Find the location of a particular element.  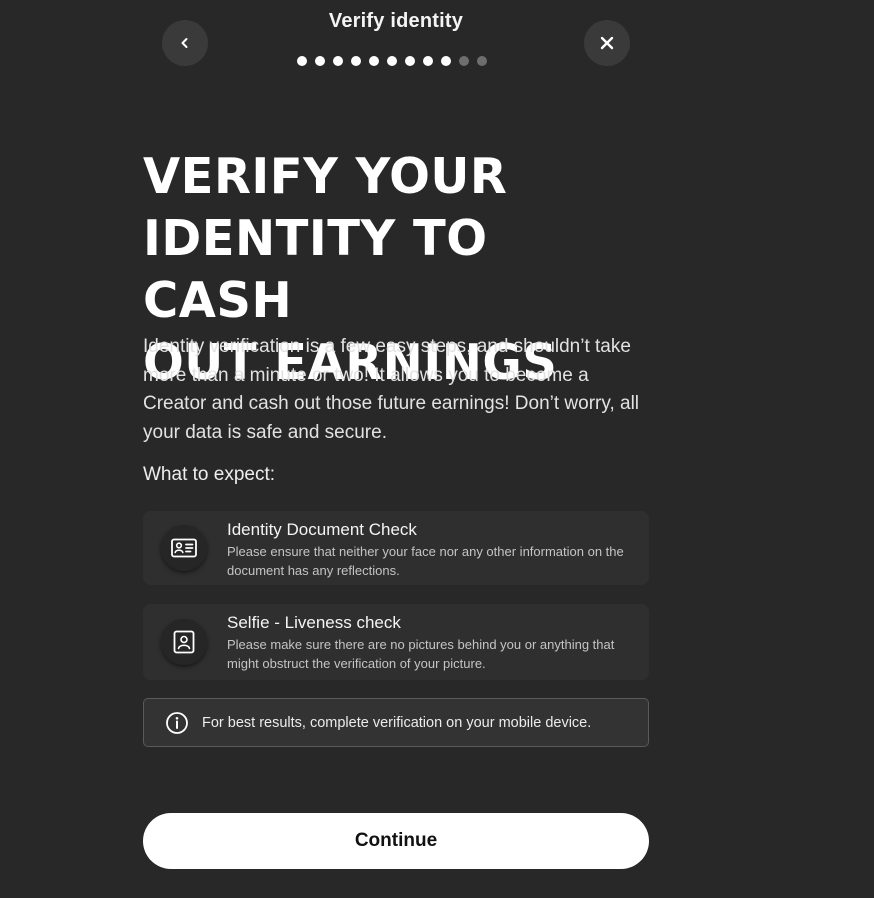

id-card-icon is located at coordinates (184, 548).